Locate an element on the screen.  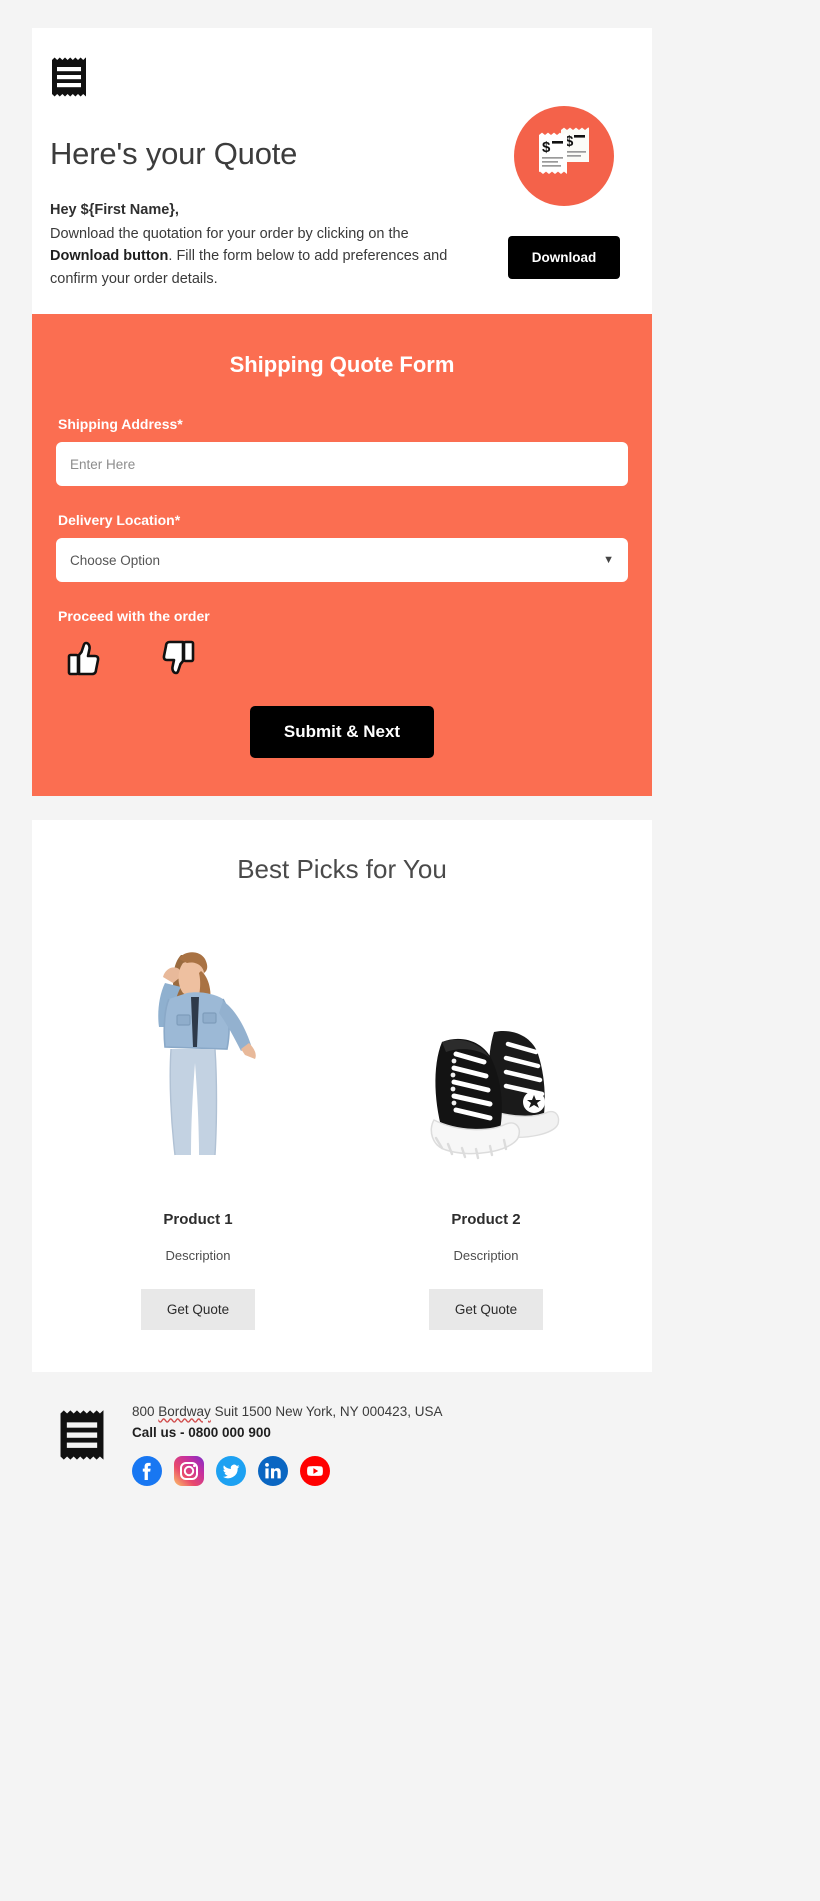
thumbs-down-icon is located at coordinates (180, 658).